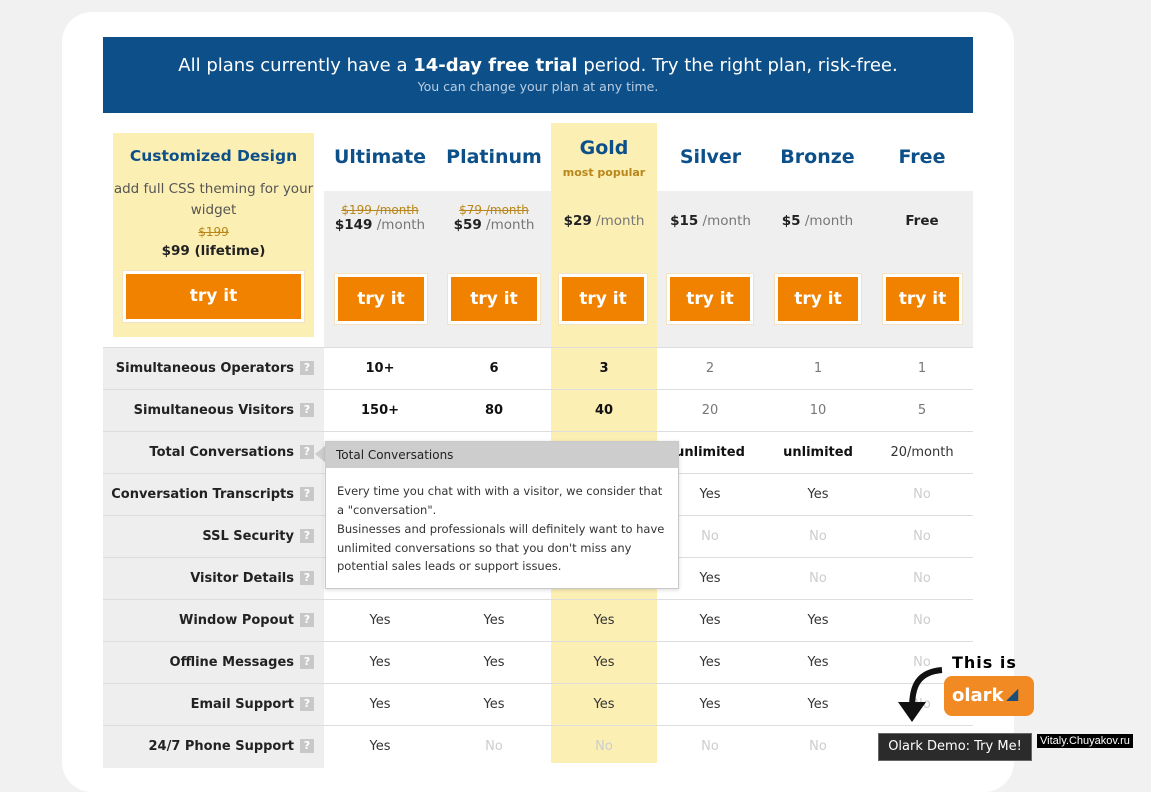 This screenshot has width=1151, height=792. What do you see at coordinates (242, 704) in the screenshot?
I see `feature-label: Email Support` at bounding box center [242, 704].